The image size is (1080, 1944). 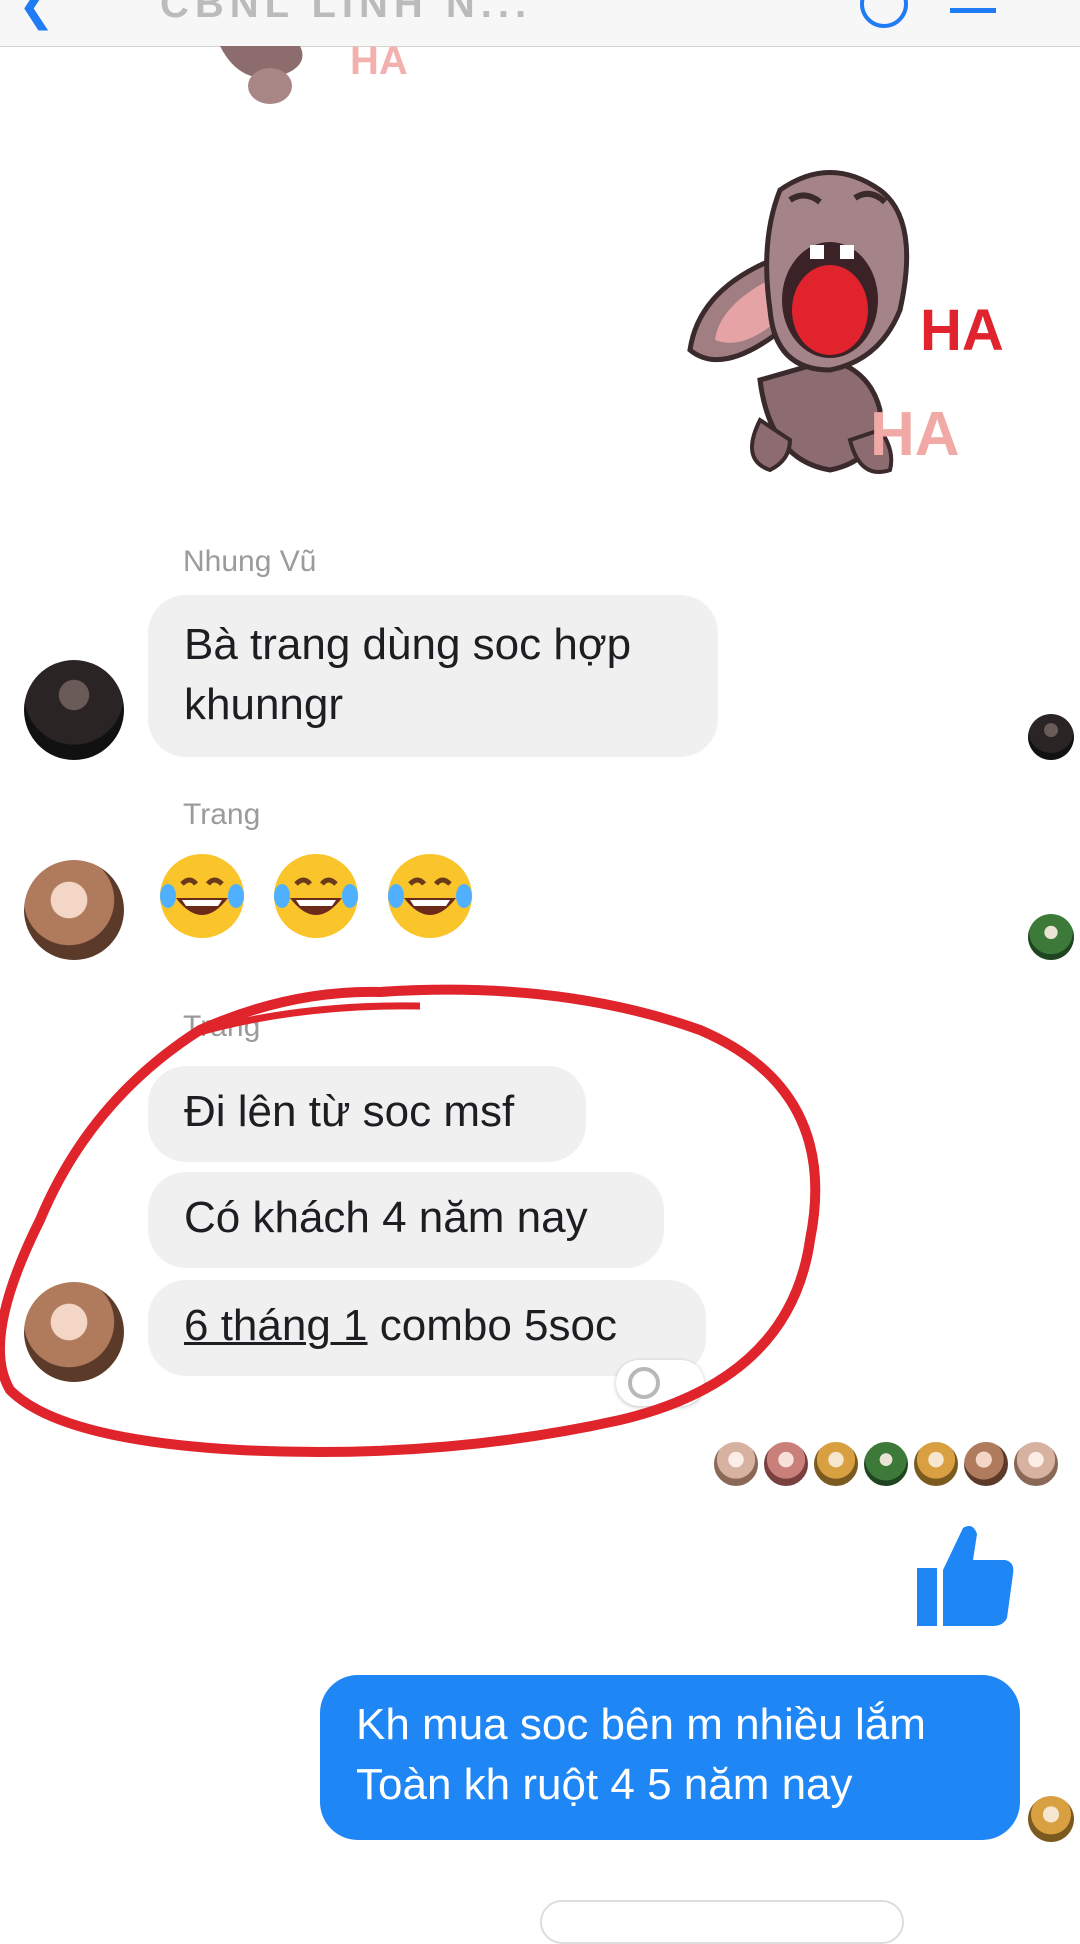 I want to click on laughing-dog-sticker: HA HA, so click(x=845, y=322).